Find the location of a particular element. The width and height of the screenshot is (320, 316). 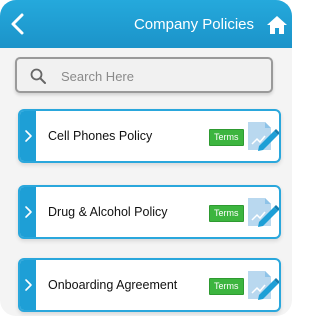

search-input is located at coordinates (161, 76).